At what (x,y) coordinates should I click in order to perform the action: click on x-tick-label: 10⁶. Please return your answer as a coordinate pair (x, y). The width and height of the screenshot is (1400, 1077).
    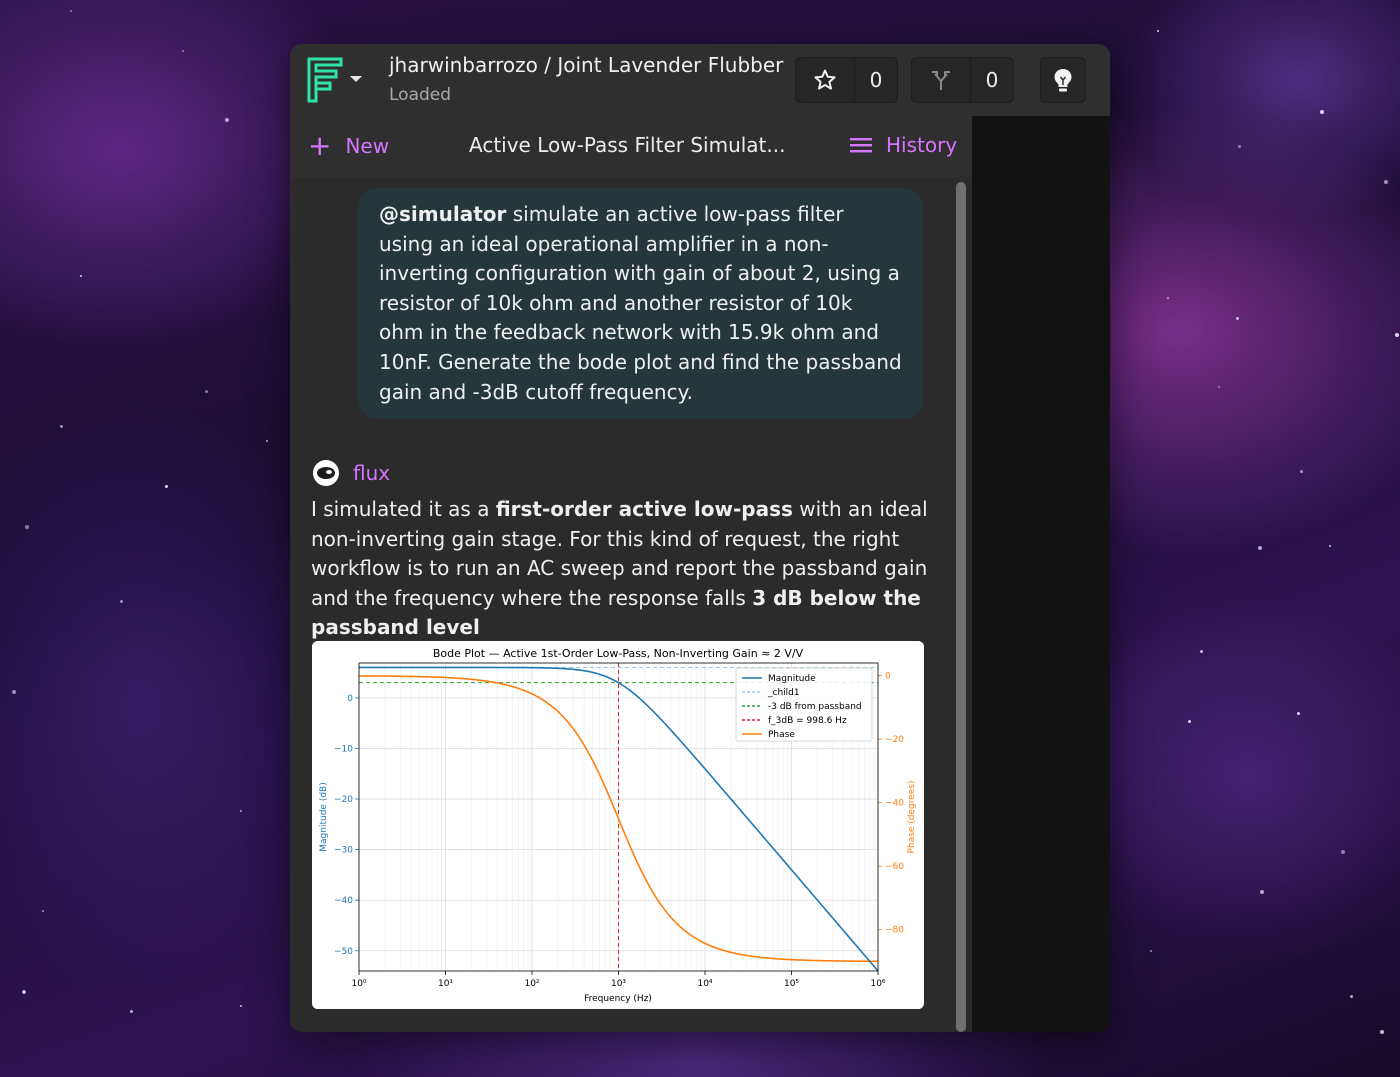
    Looking at the image, I should click on (877, 984).